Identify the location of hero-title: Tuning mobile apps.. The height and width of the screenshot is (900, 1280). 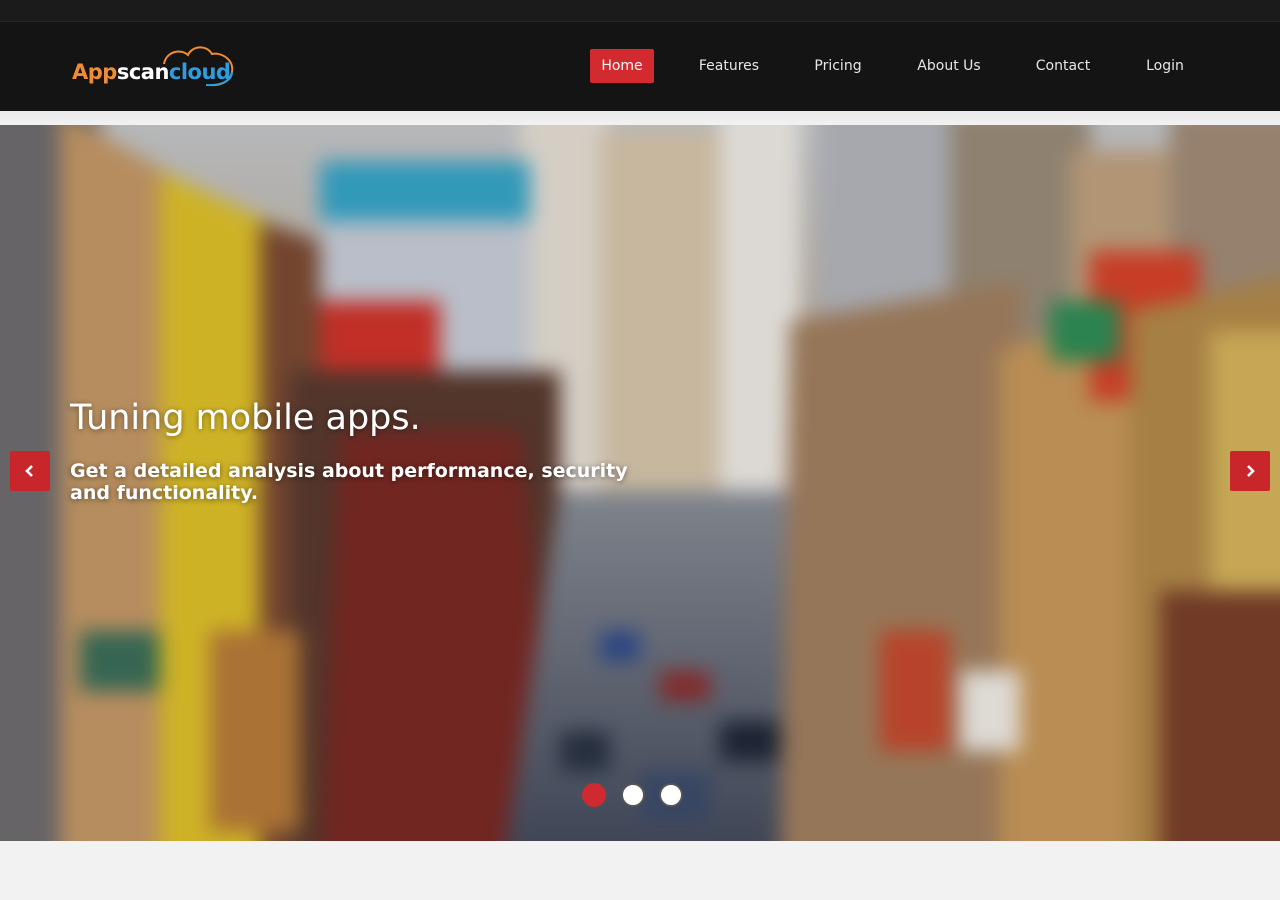
(245, 418).